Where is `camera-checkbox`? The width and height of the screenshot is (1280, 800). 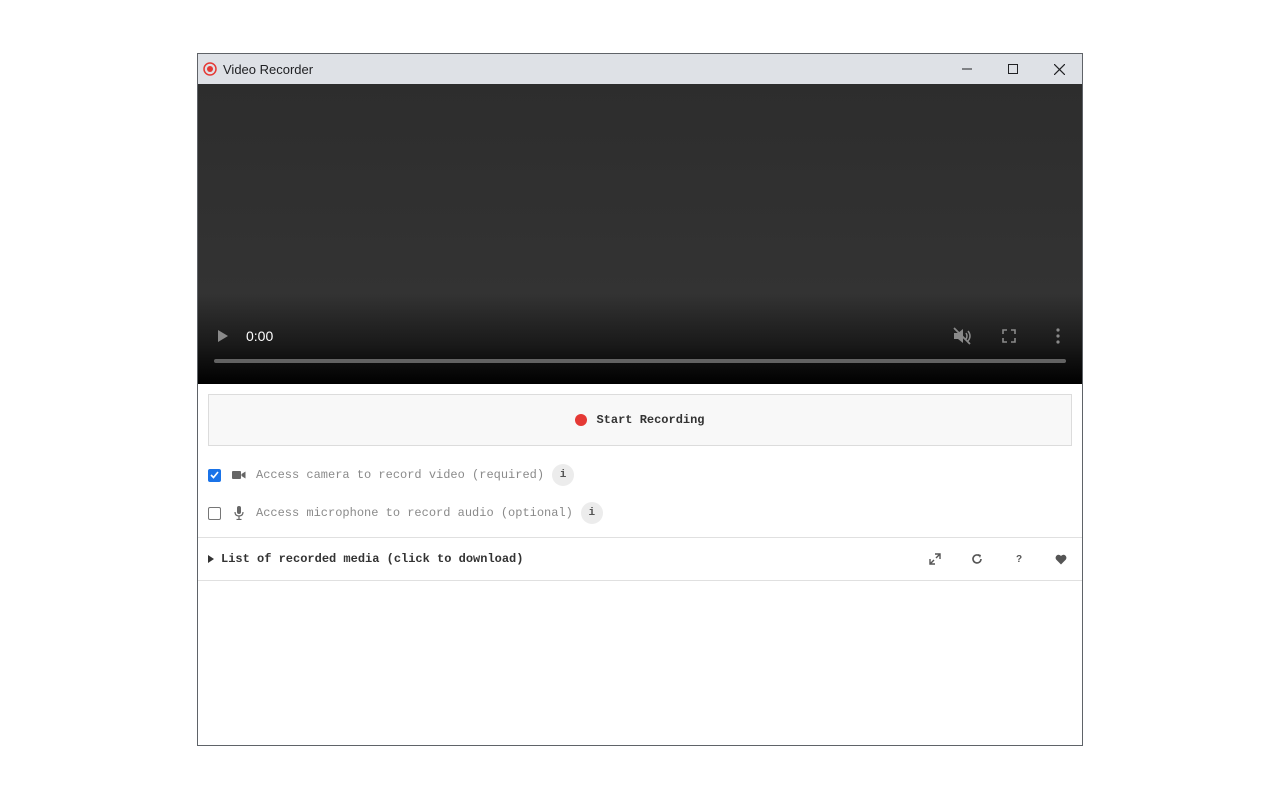
camera-checkbox is located at coordinates (214, 475).